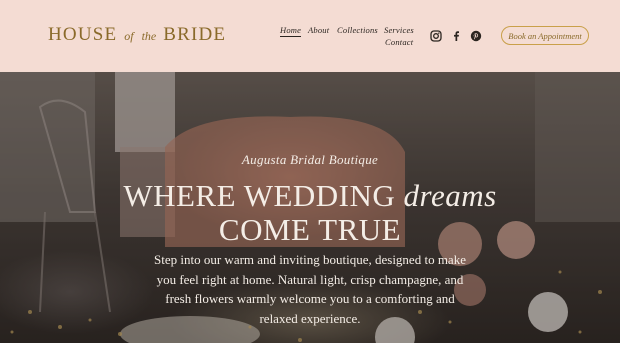 The image size is (620, 343). Describe the element at coordinates (357, 30) in the screenshot. I see `nav-collections: Collections` at that location.